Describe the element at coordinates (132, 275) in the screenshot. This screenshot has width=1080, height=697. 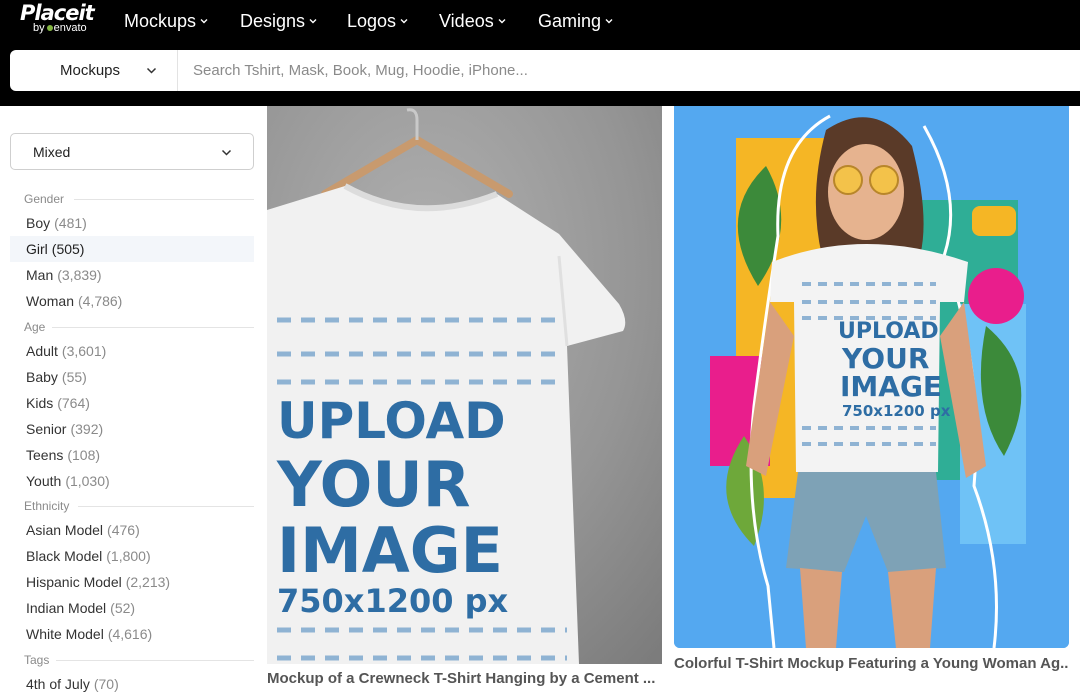
I see `filter-option-man: Man (3,839)` at that location.